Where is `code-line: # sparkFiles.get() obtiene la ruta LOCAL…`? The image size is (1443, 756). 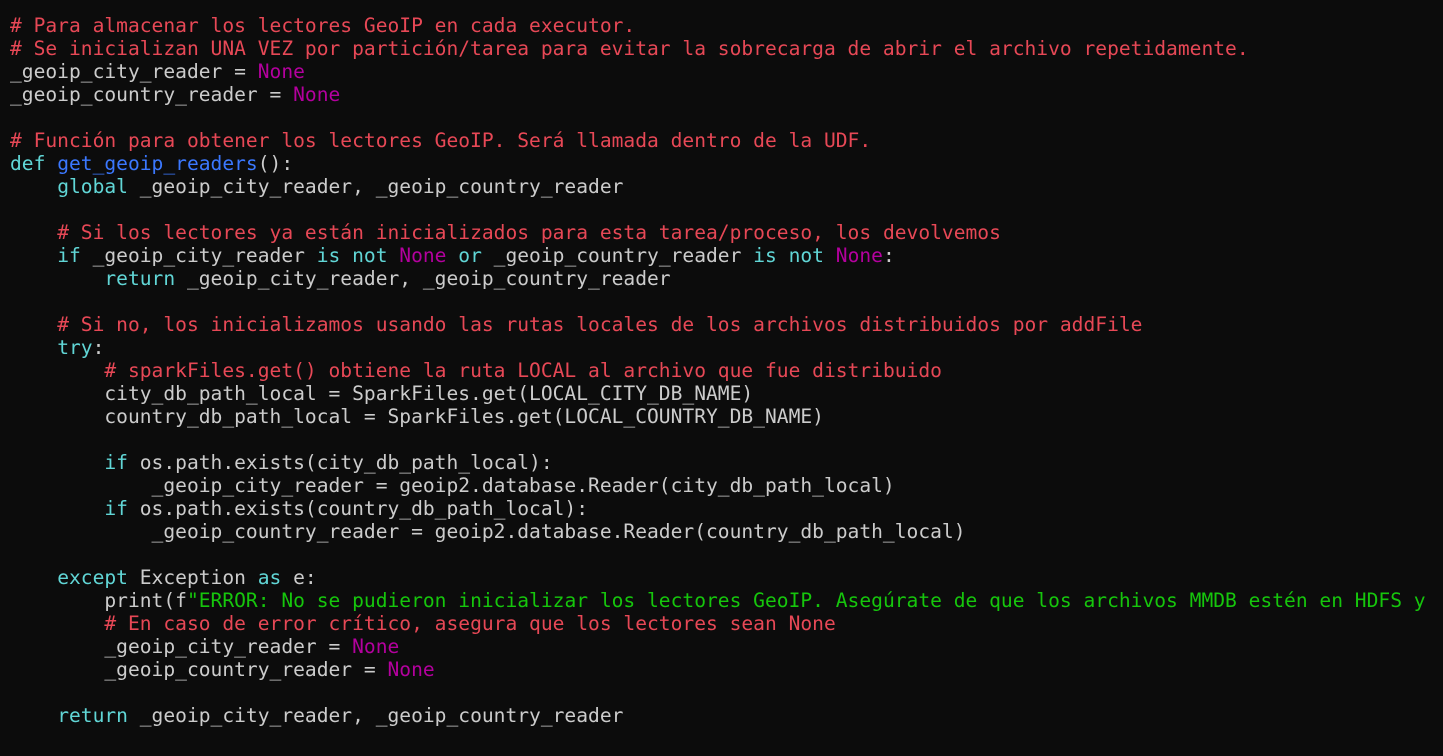
code-line: # sparkFiles.get() obtiene la ruta LOCAL… is located at coordinates (726, 370).